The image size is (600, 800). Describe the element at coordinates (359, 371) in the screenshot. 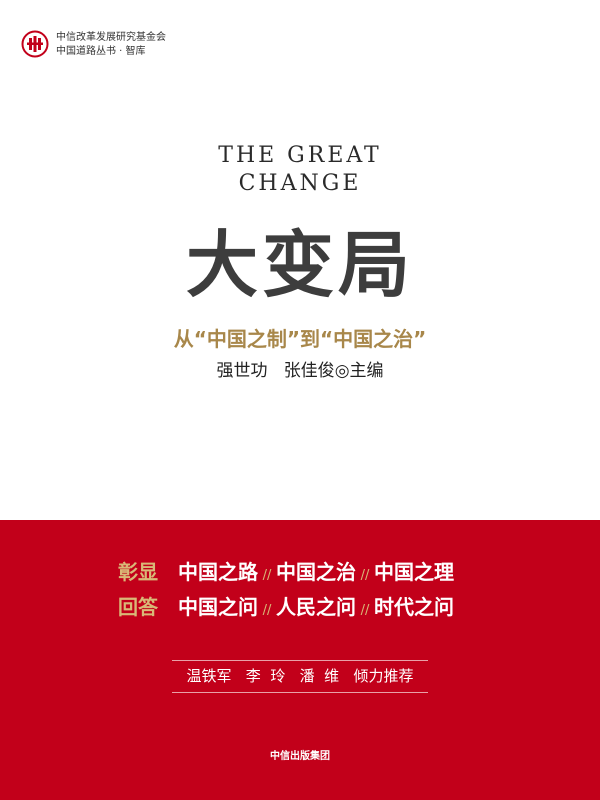

I see `editor-role: ◎主编` at that location.